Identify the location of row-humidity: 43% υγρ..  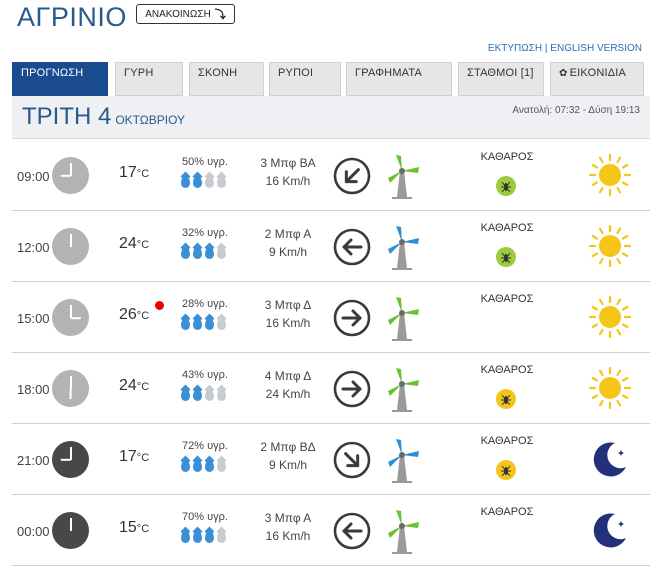
(205, 375).